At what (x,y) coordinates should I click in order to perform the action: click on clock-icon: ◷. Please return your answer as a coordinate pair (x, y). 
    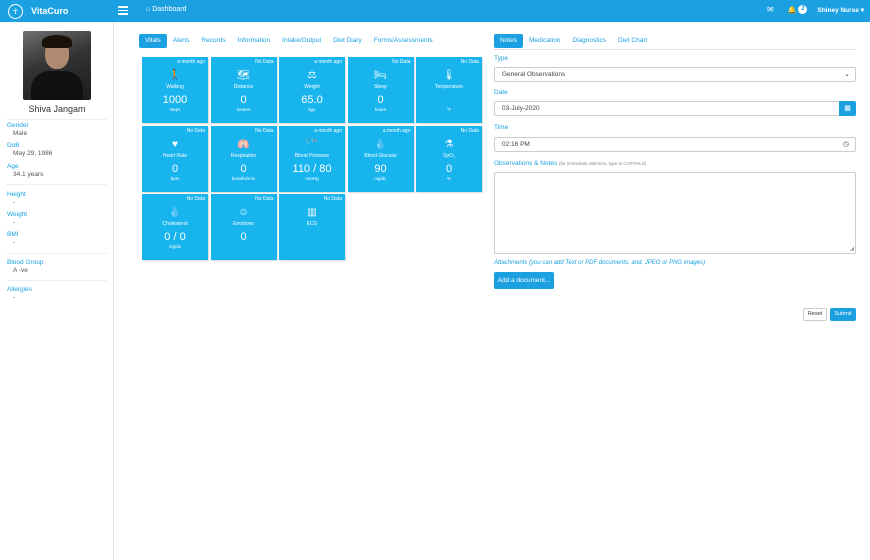
    Looking at the image, I should click on (846, 144).